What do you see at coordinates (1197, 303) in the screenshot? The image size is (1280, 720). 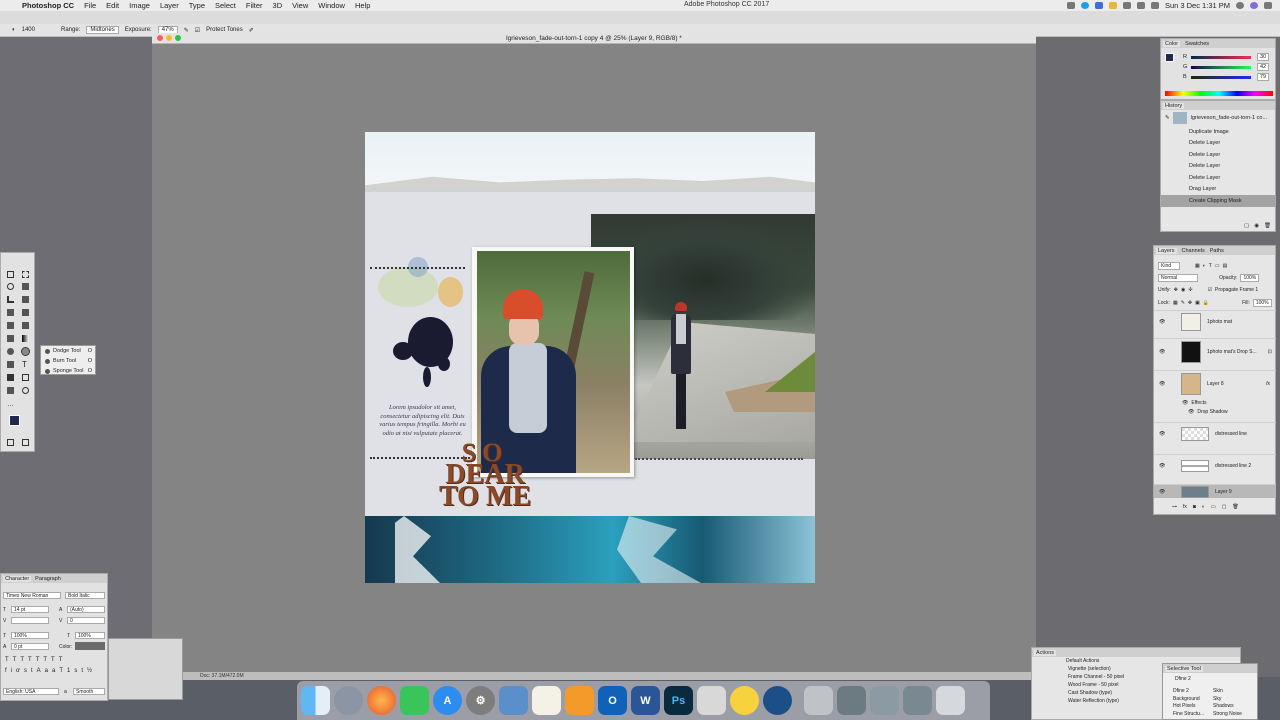 I see `lock-artboard-icon: ▣` at bounding box center [1197, 303].